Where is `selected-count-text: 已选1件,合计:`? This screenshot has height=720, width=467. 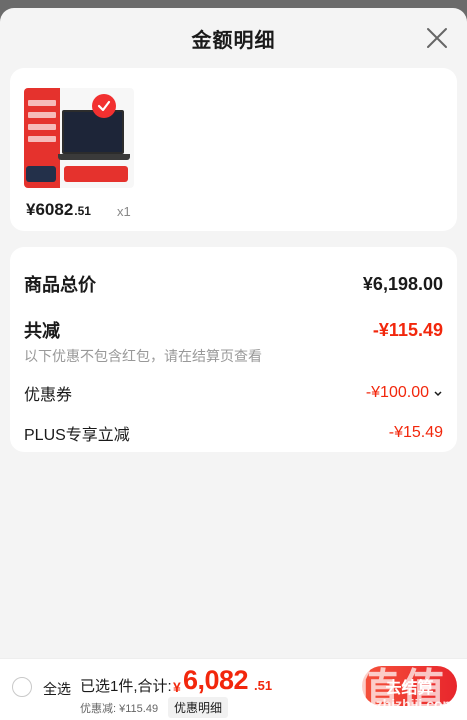 selected-count-text: 已选1件,合计: is located at coordinates (126, 686).